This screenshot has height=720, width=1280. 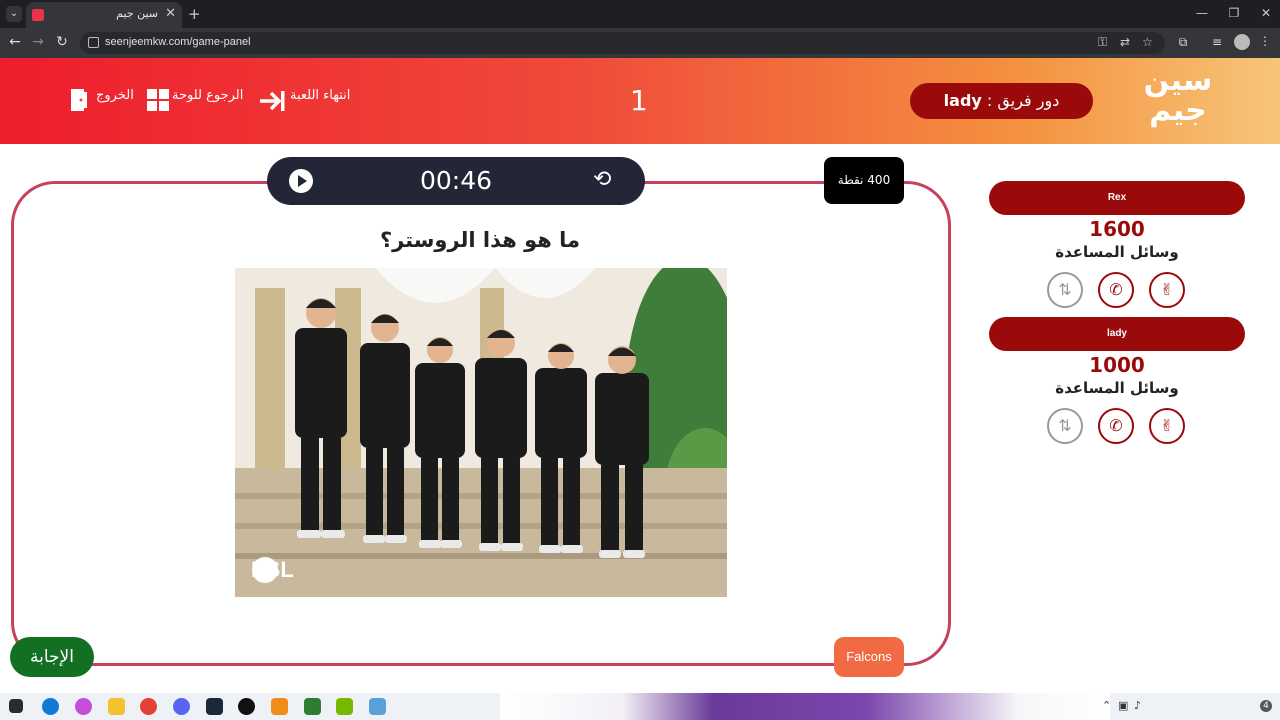 What do you see at coordinates (1266, 706) in the screenshot?
I see `notification-badge: 4` at bounding box center [1266, 706].